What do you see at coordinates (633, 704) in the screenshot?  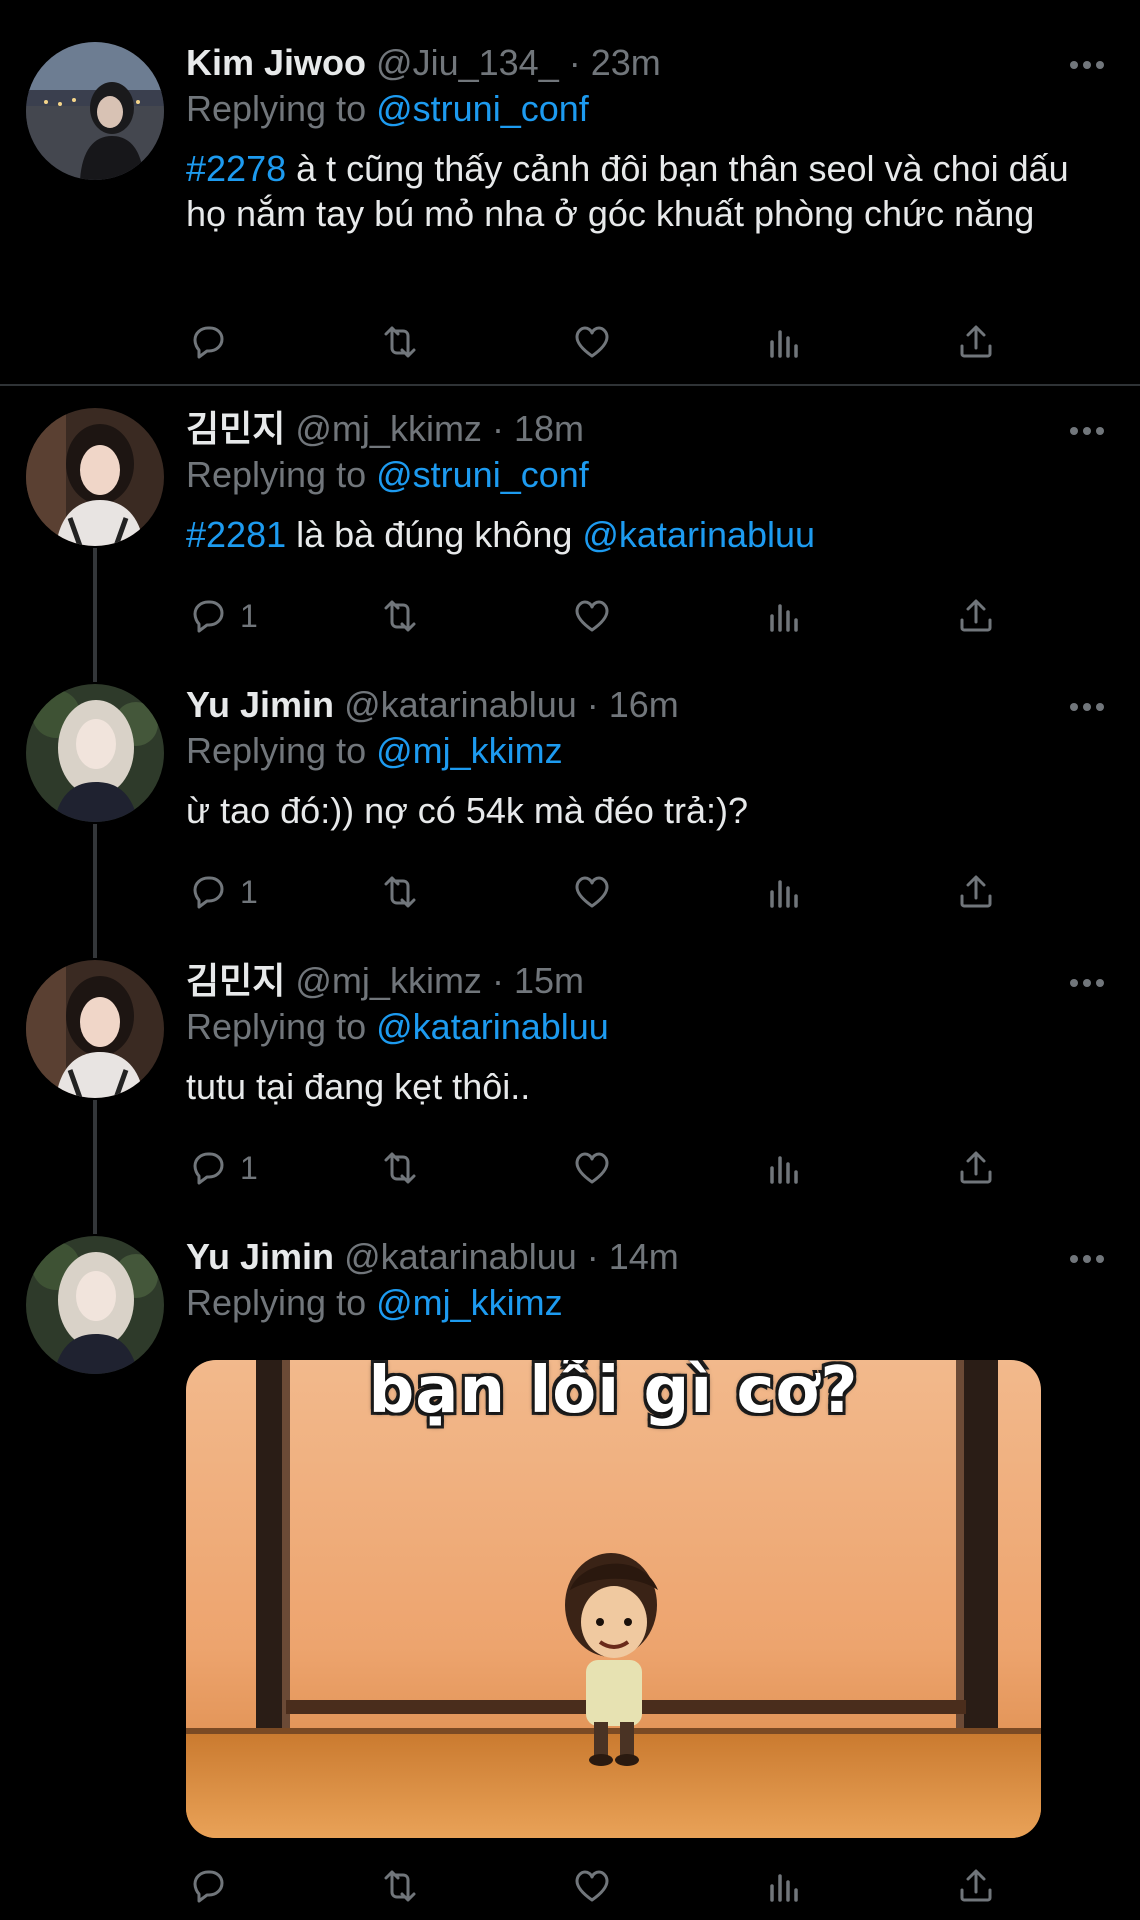 I see `timestamp: · 16m` at bounding box center [633, 704].